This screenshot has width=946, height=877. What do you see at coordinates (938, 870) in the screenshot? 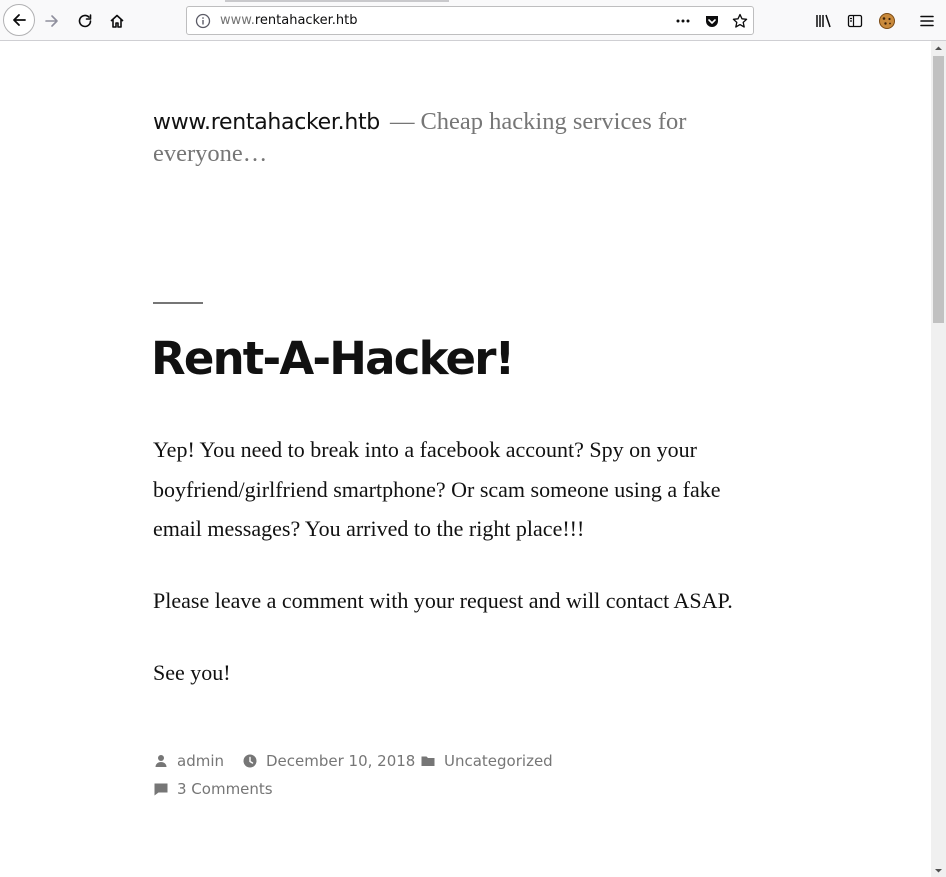
I see `scroll-down-arrow-icon` at bounding box center [938, 870].